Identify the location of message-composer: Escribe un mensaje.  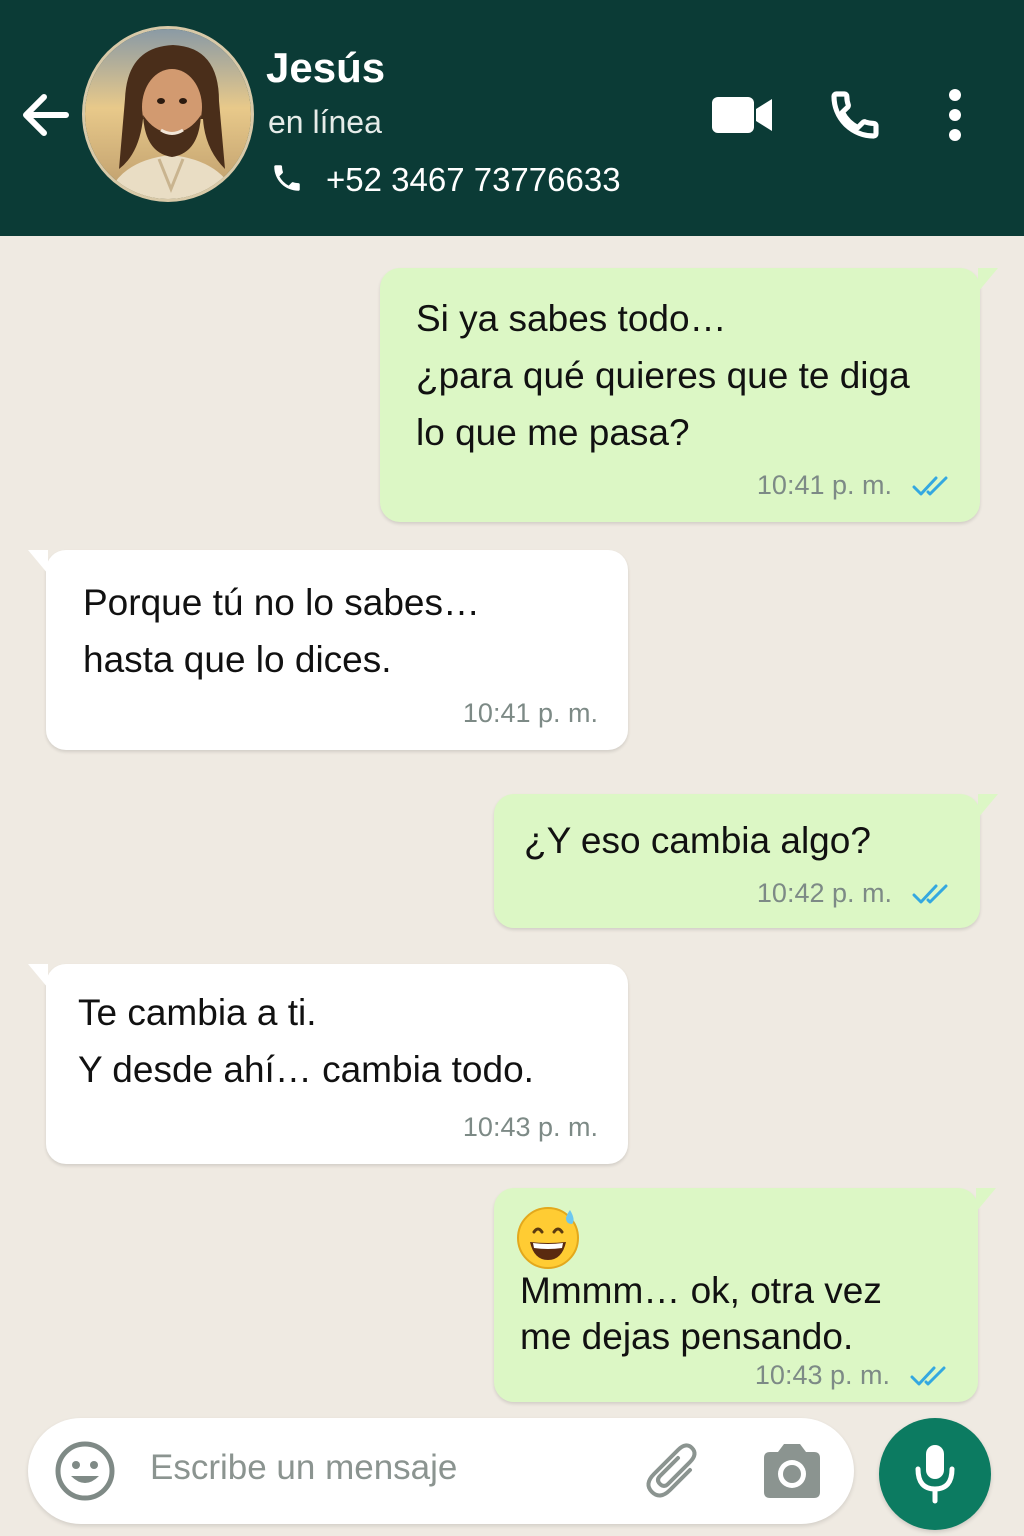
(441, 1471).